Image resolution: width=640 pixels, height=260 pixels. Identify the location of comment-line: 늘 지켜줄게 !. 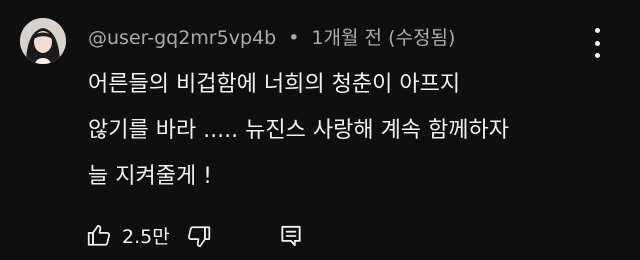
(150, 176).